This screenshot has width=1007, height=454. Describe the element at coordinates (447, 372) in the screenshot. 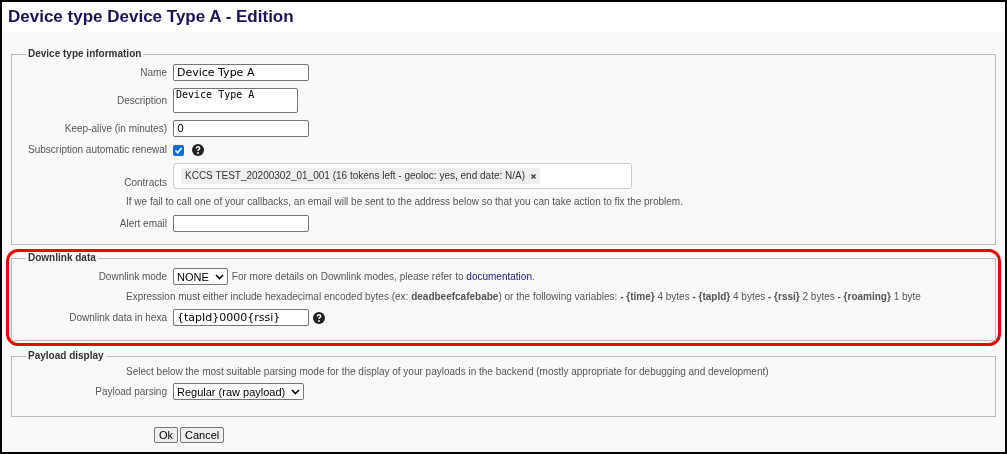

I see `help-text: Select below the most suitable parsing mode for the display of your payloads in the backend (mostly appropriate for debugging and development)` at that location.